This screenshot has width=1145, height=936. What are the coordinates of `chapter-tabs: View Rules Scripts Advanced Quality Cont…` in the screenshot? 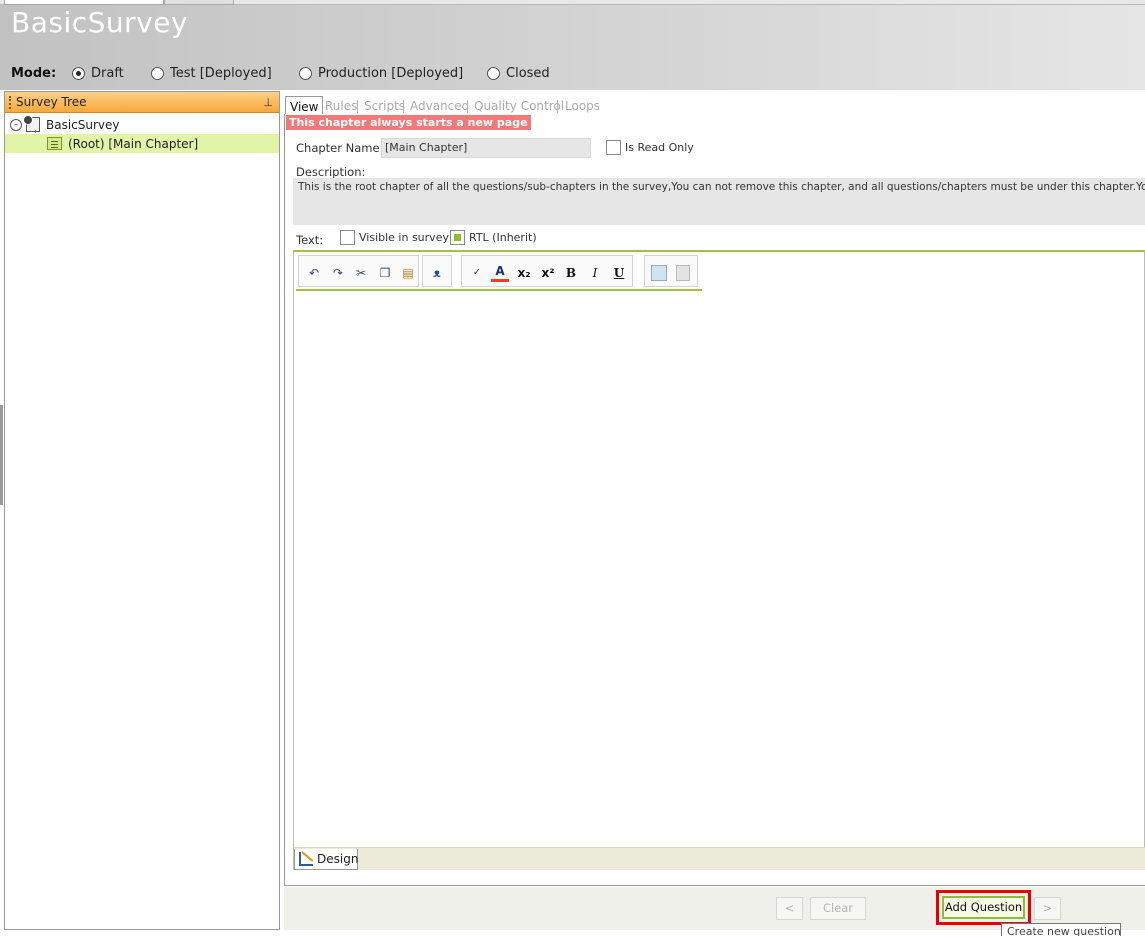 It's located at (714, 105).